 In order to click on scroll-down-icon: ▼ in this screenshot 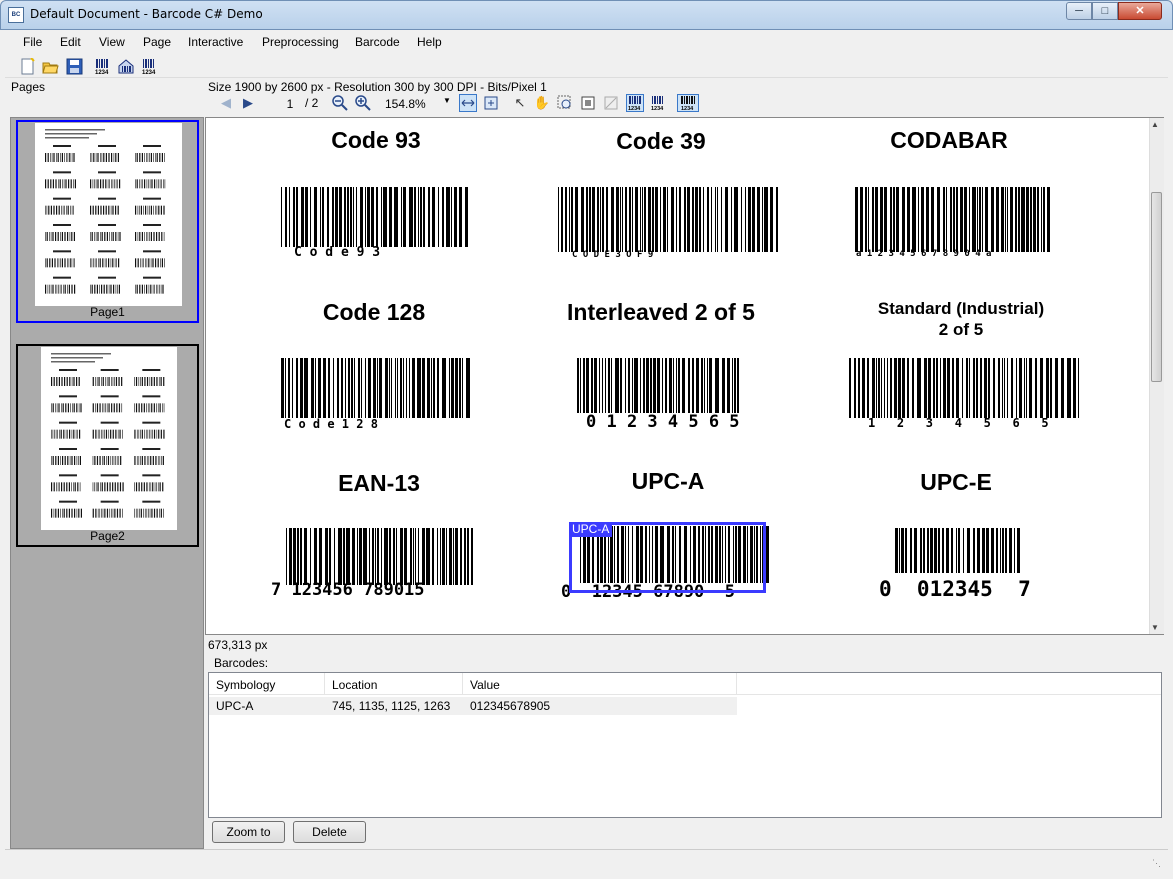, I will do `click(1155, 627)`.